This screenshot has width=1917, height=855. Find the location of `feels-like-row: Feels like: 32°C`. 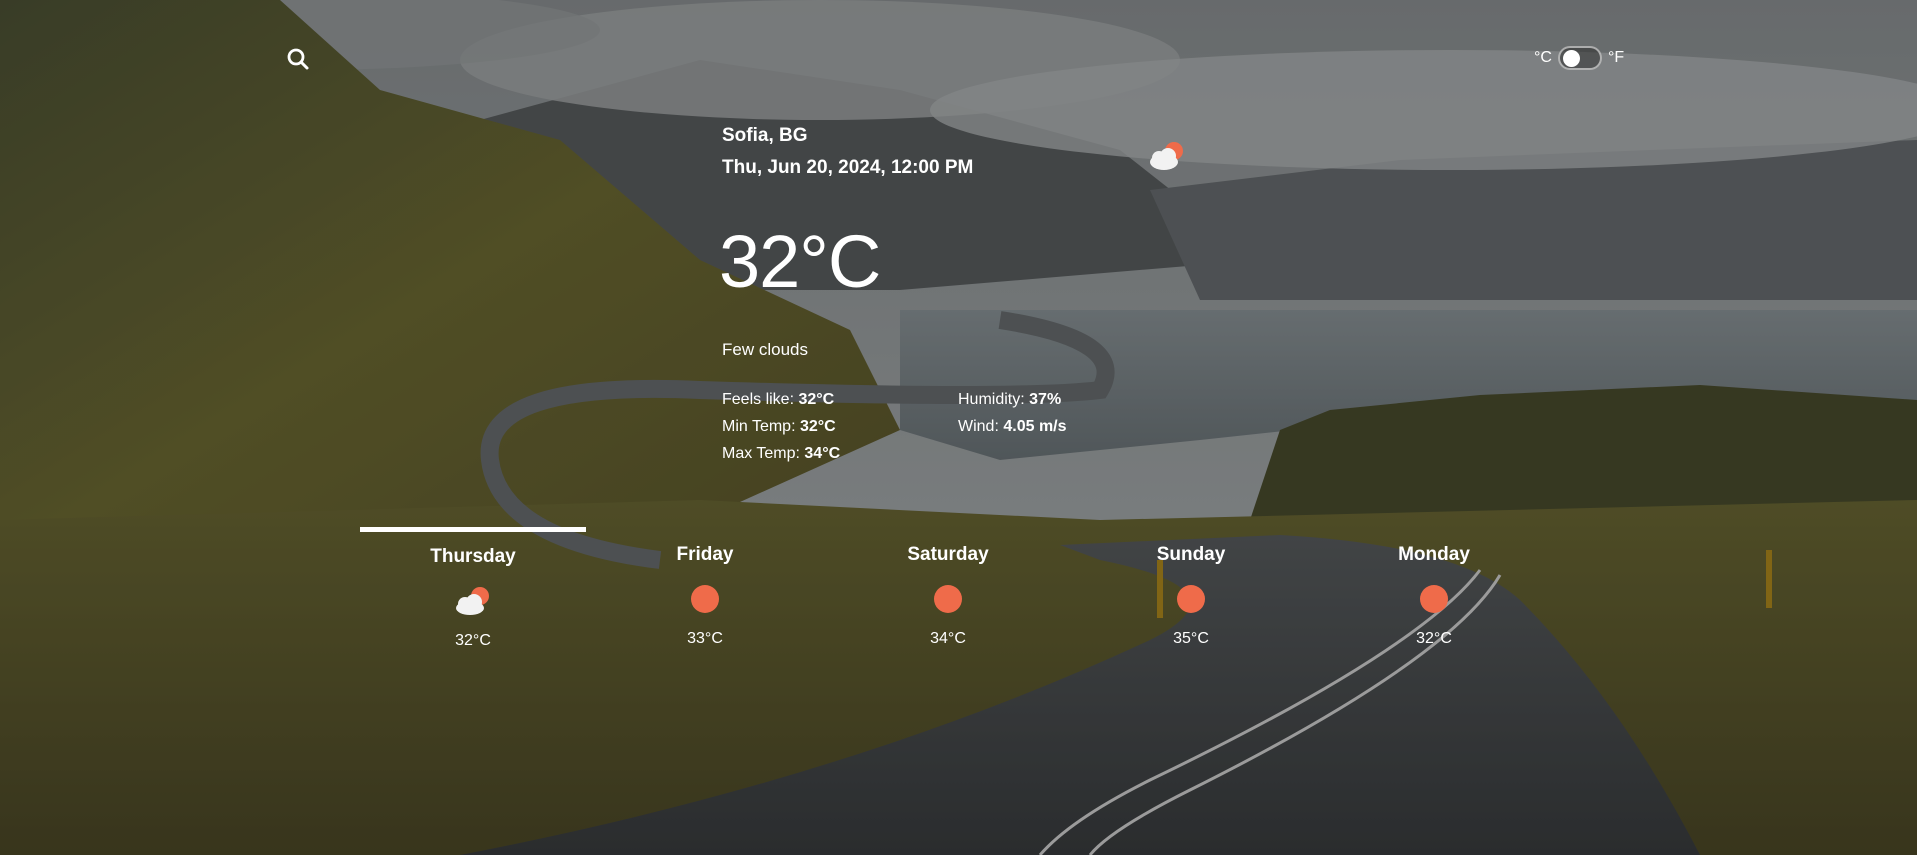

feels-like-row: Feels like: 32°C is located at coordinates (781, 399).